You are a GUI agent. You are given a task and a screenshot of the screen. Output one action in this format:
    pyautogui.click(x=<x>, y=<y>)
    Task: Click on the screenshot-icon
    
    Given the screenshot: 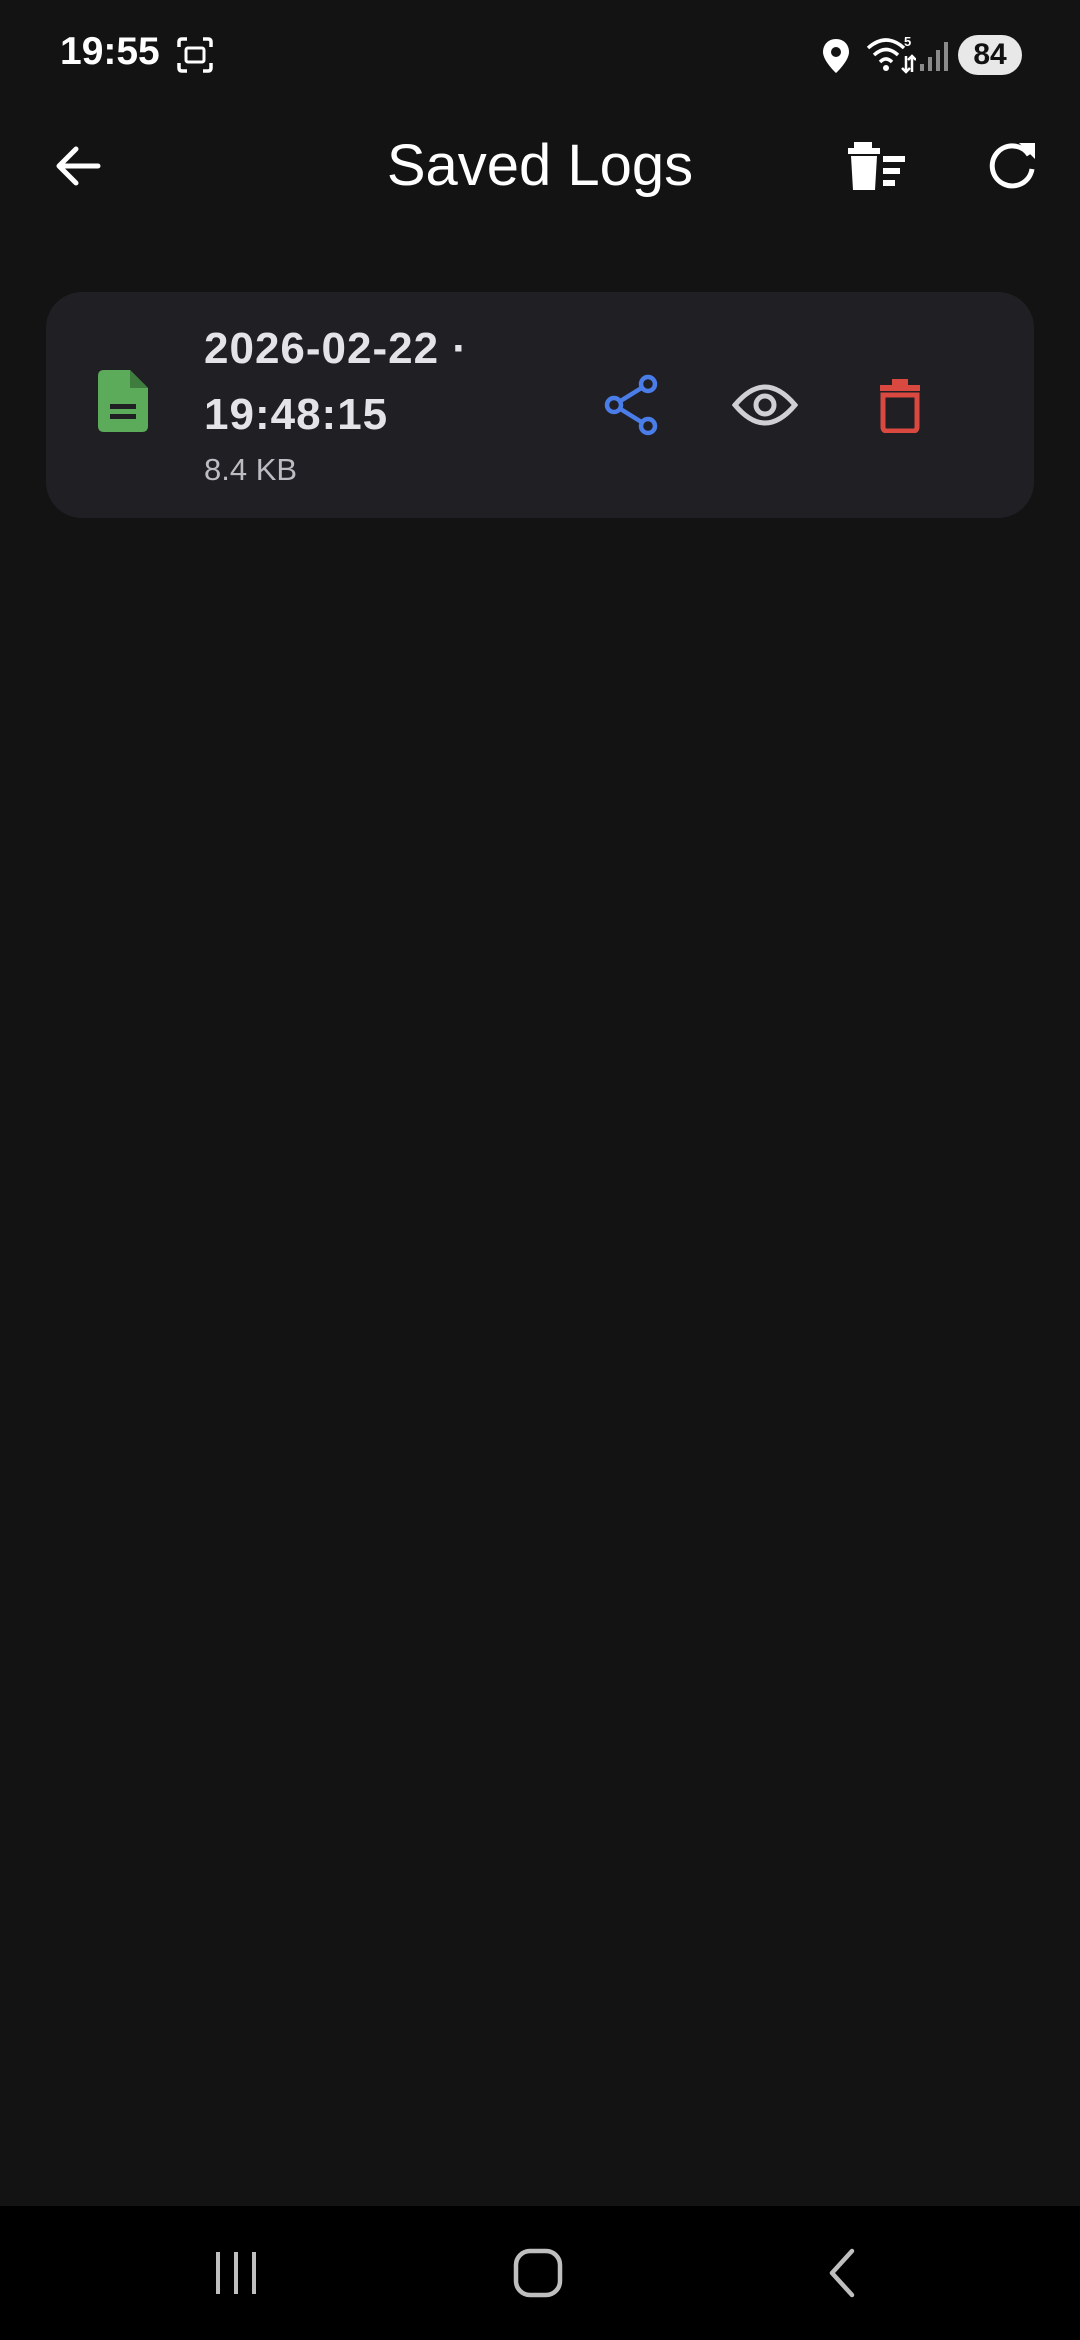 What is the action you would take?
    pyautogui.click(x=195, y=57)
    